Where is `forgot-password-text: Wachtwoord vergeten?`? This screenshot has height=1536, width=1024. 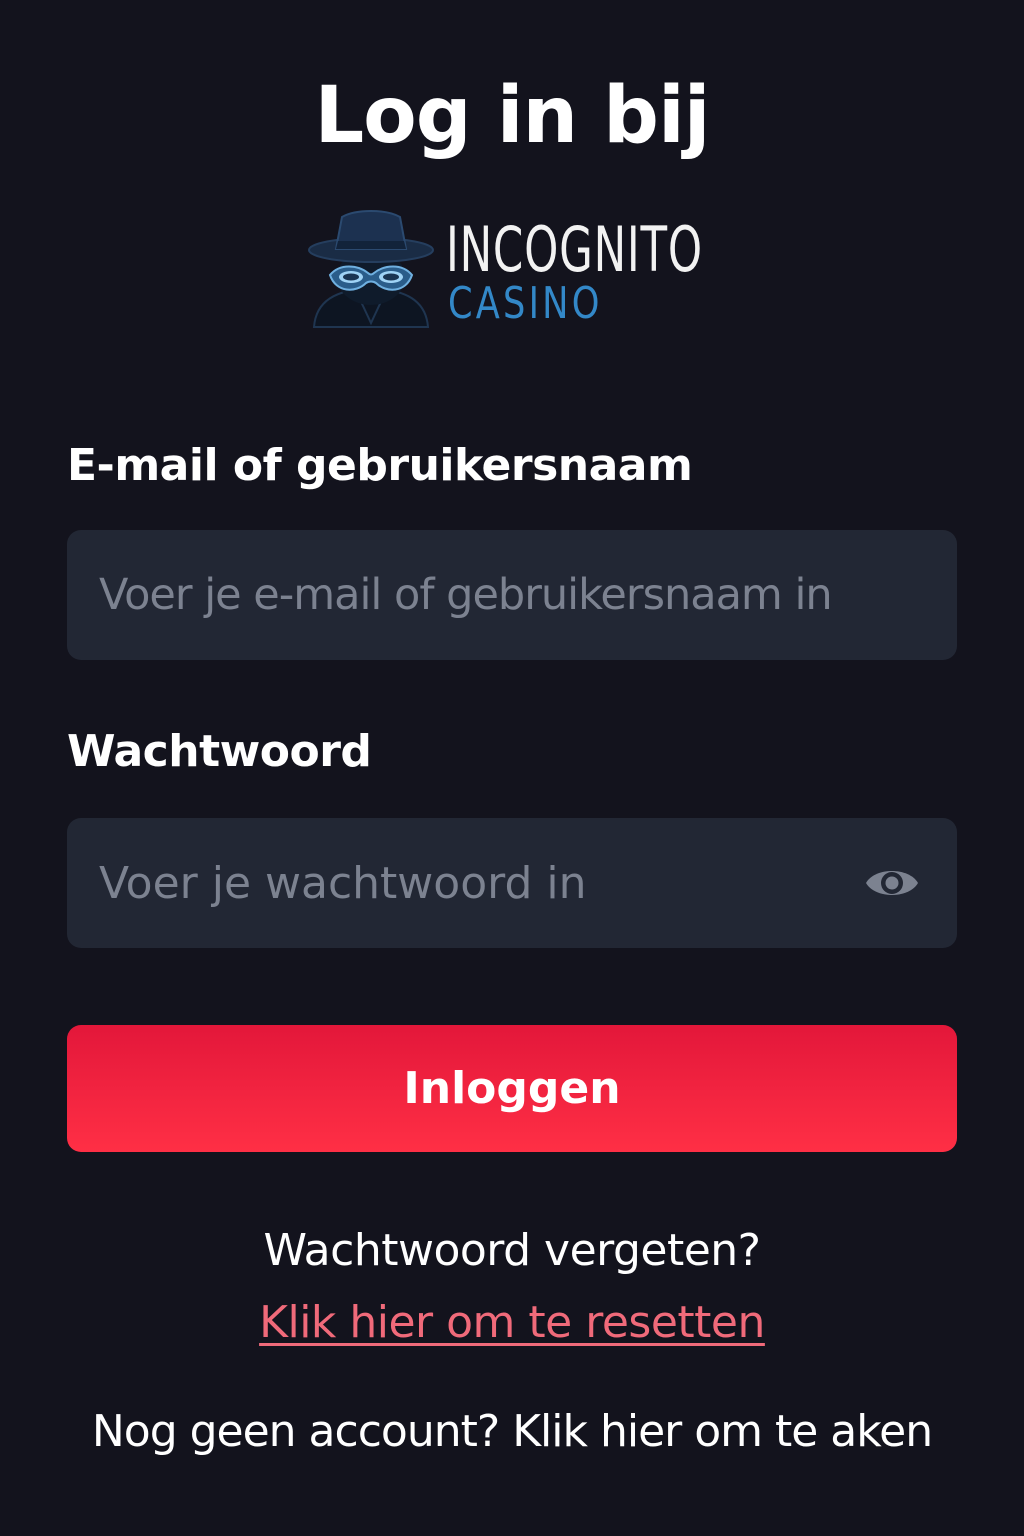
forgot-password-text: Wachtwoord vergeten? is located at coordinates (512, 1250).